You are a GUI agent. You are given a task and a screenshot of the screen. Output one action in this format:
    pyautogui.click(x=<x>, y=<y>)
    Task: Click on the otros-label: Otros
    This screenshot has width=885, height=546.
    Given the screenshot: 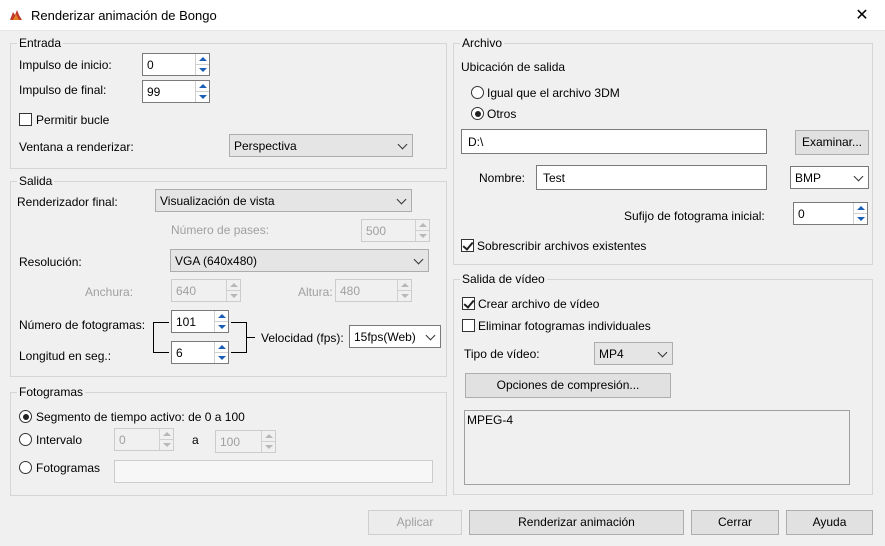 What is the action you would take?
    pyautogui.click(x=502, y=114)
    